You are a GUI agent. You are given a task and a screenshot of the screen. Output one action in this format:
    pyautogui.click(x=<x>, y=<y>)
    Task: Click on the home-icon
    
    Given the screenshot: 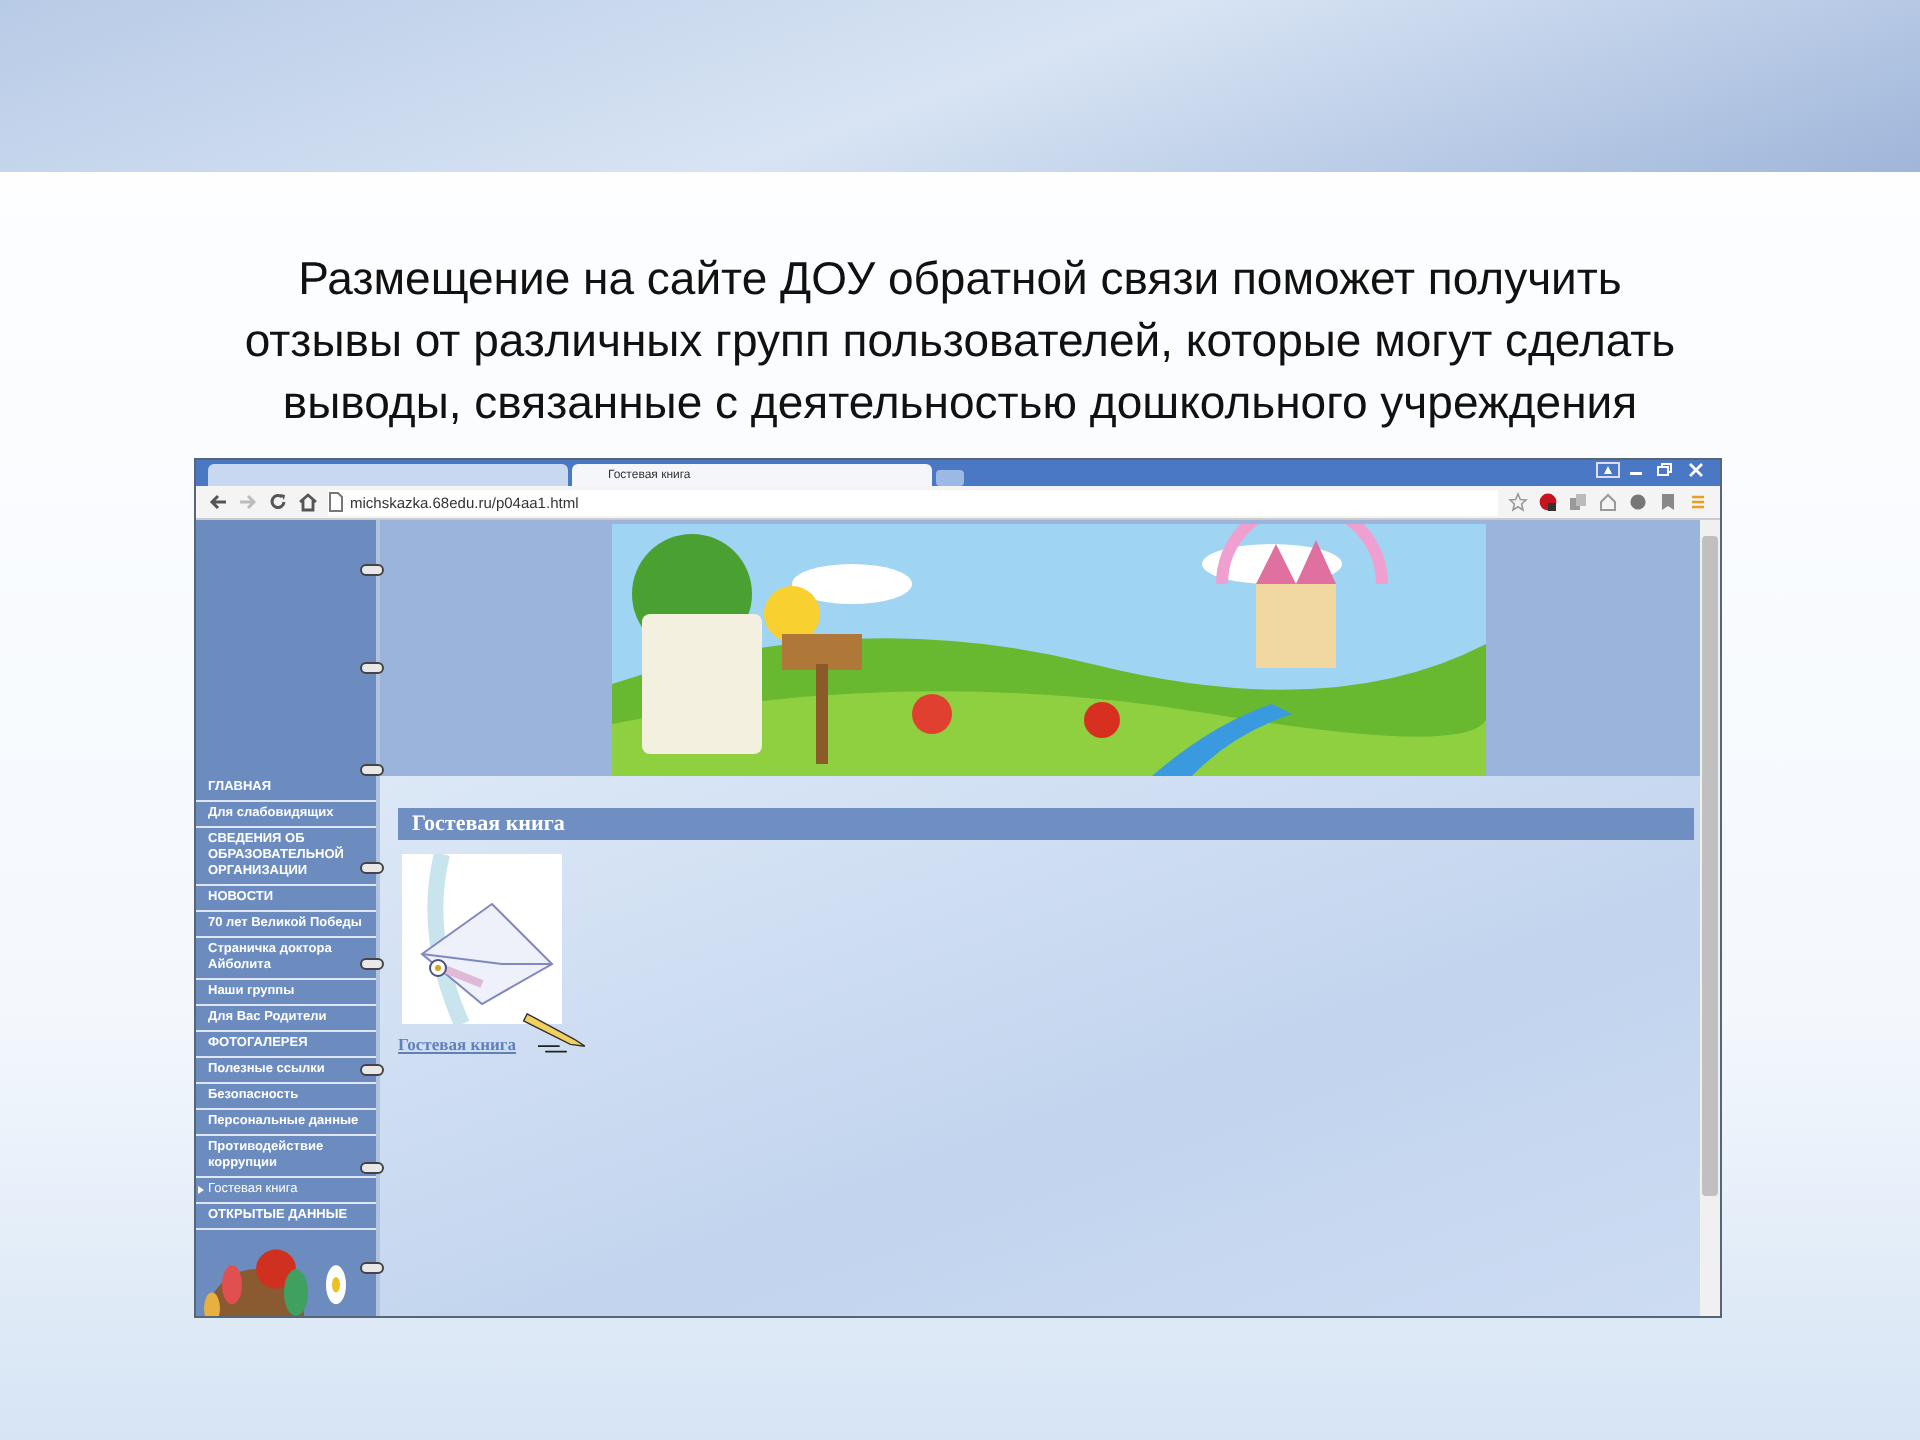 What is the action you would take?
    pyautogui.click(x=308, y=502)
    